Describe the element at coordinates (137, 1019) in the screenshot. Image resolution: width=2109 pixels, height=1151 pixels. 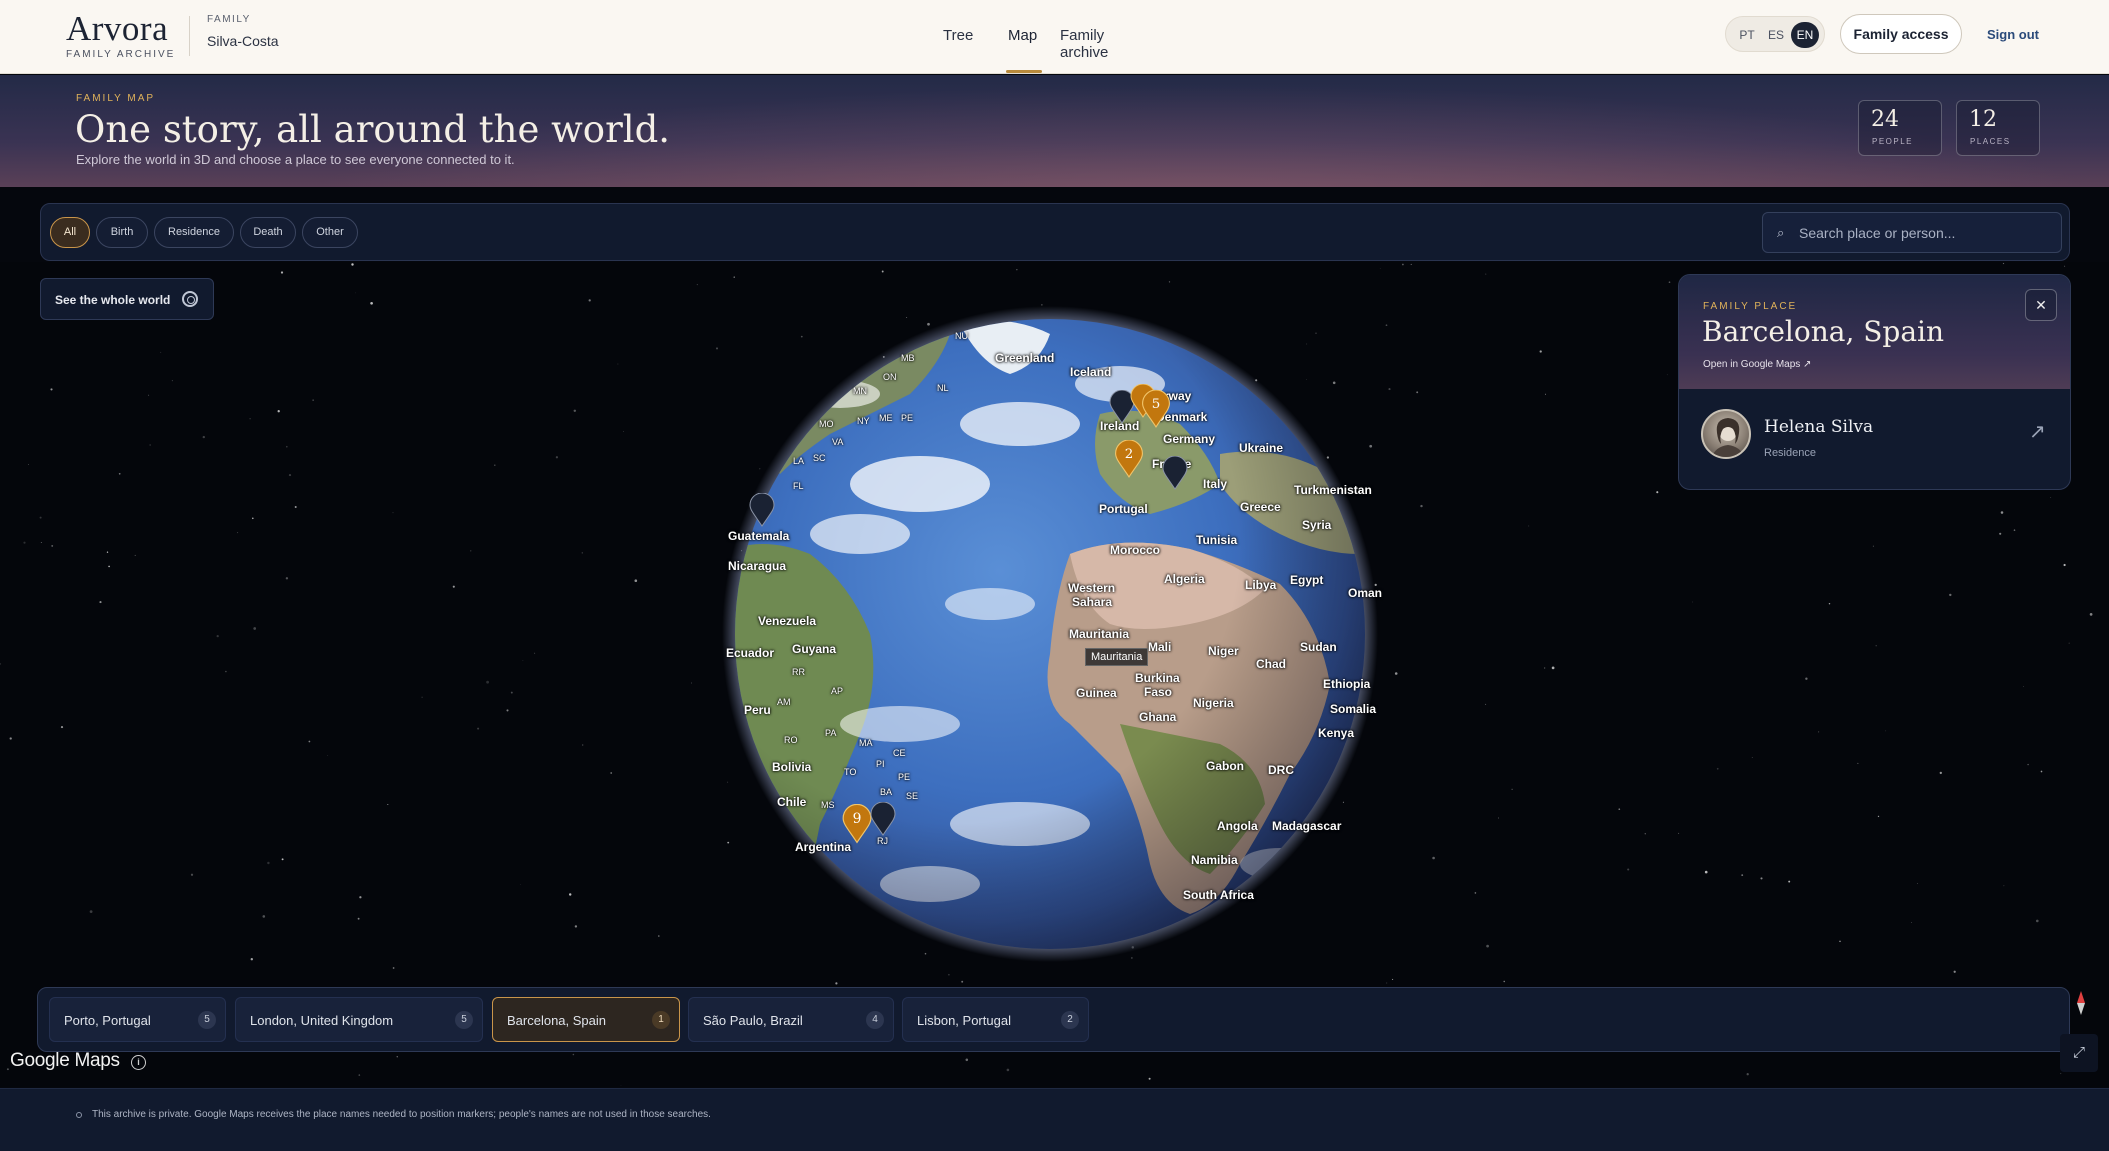
I see `place-pill: Porto, Portugal 5` at that location.